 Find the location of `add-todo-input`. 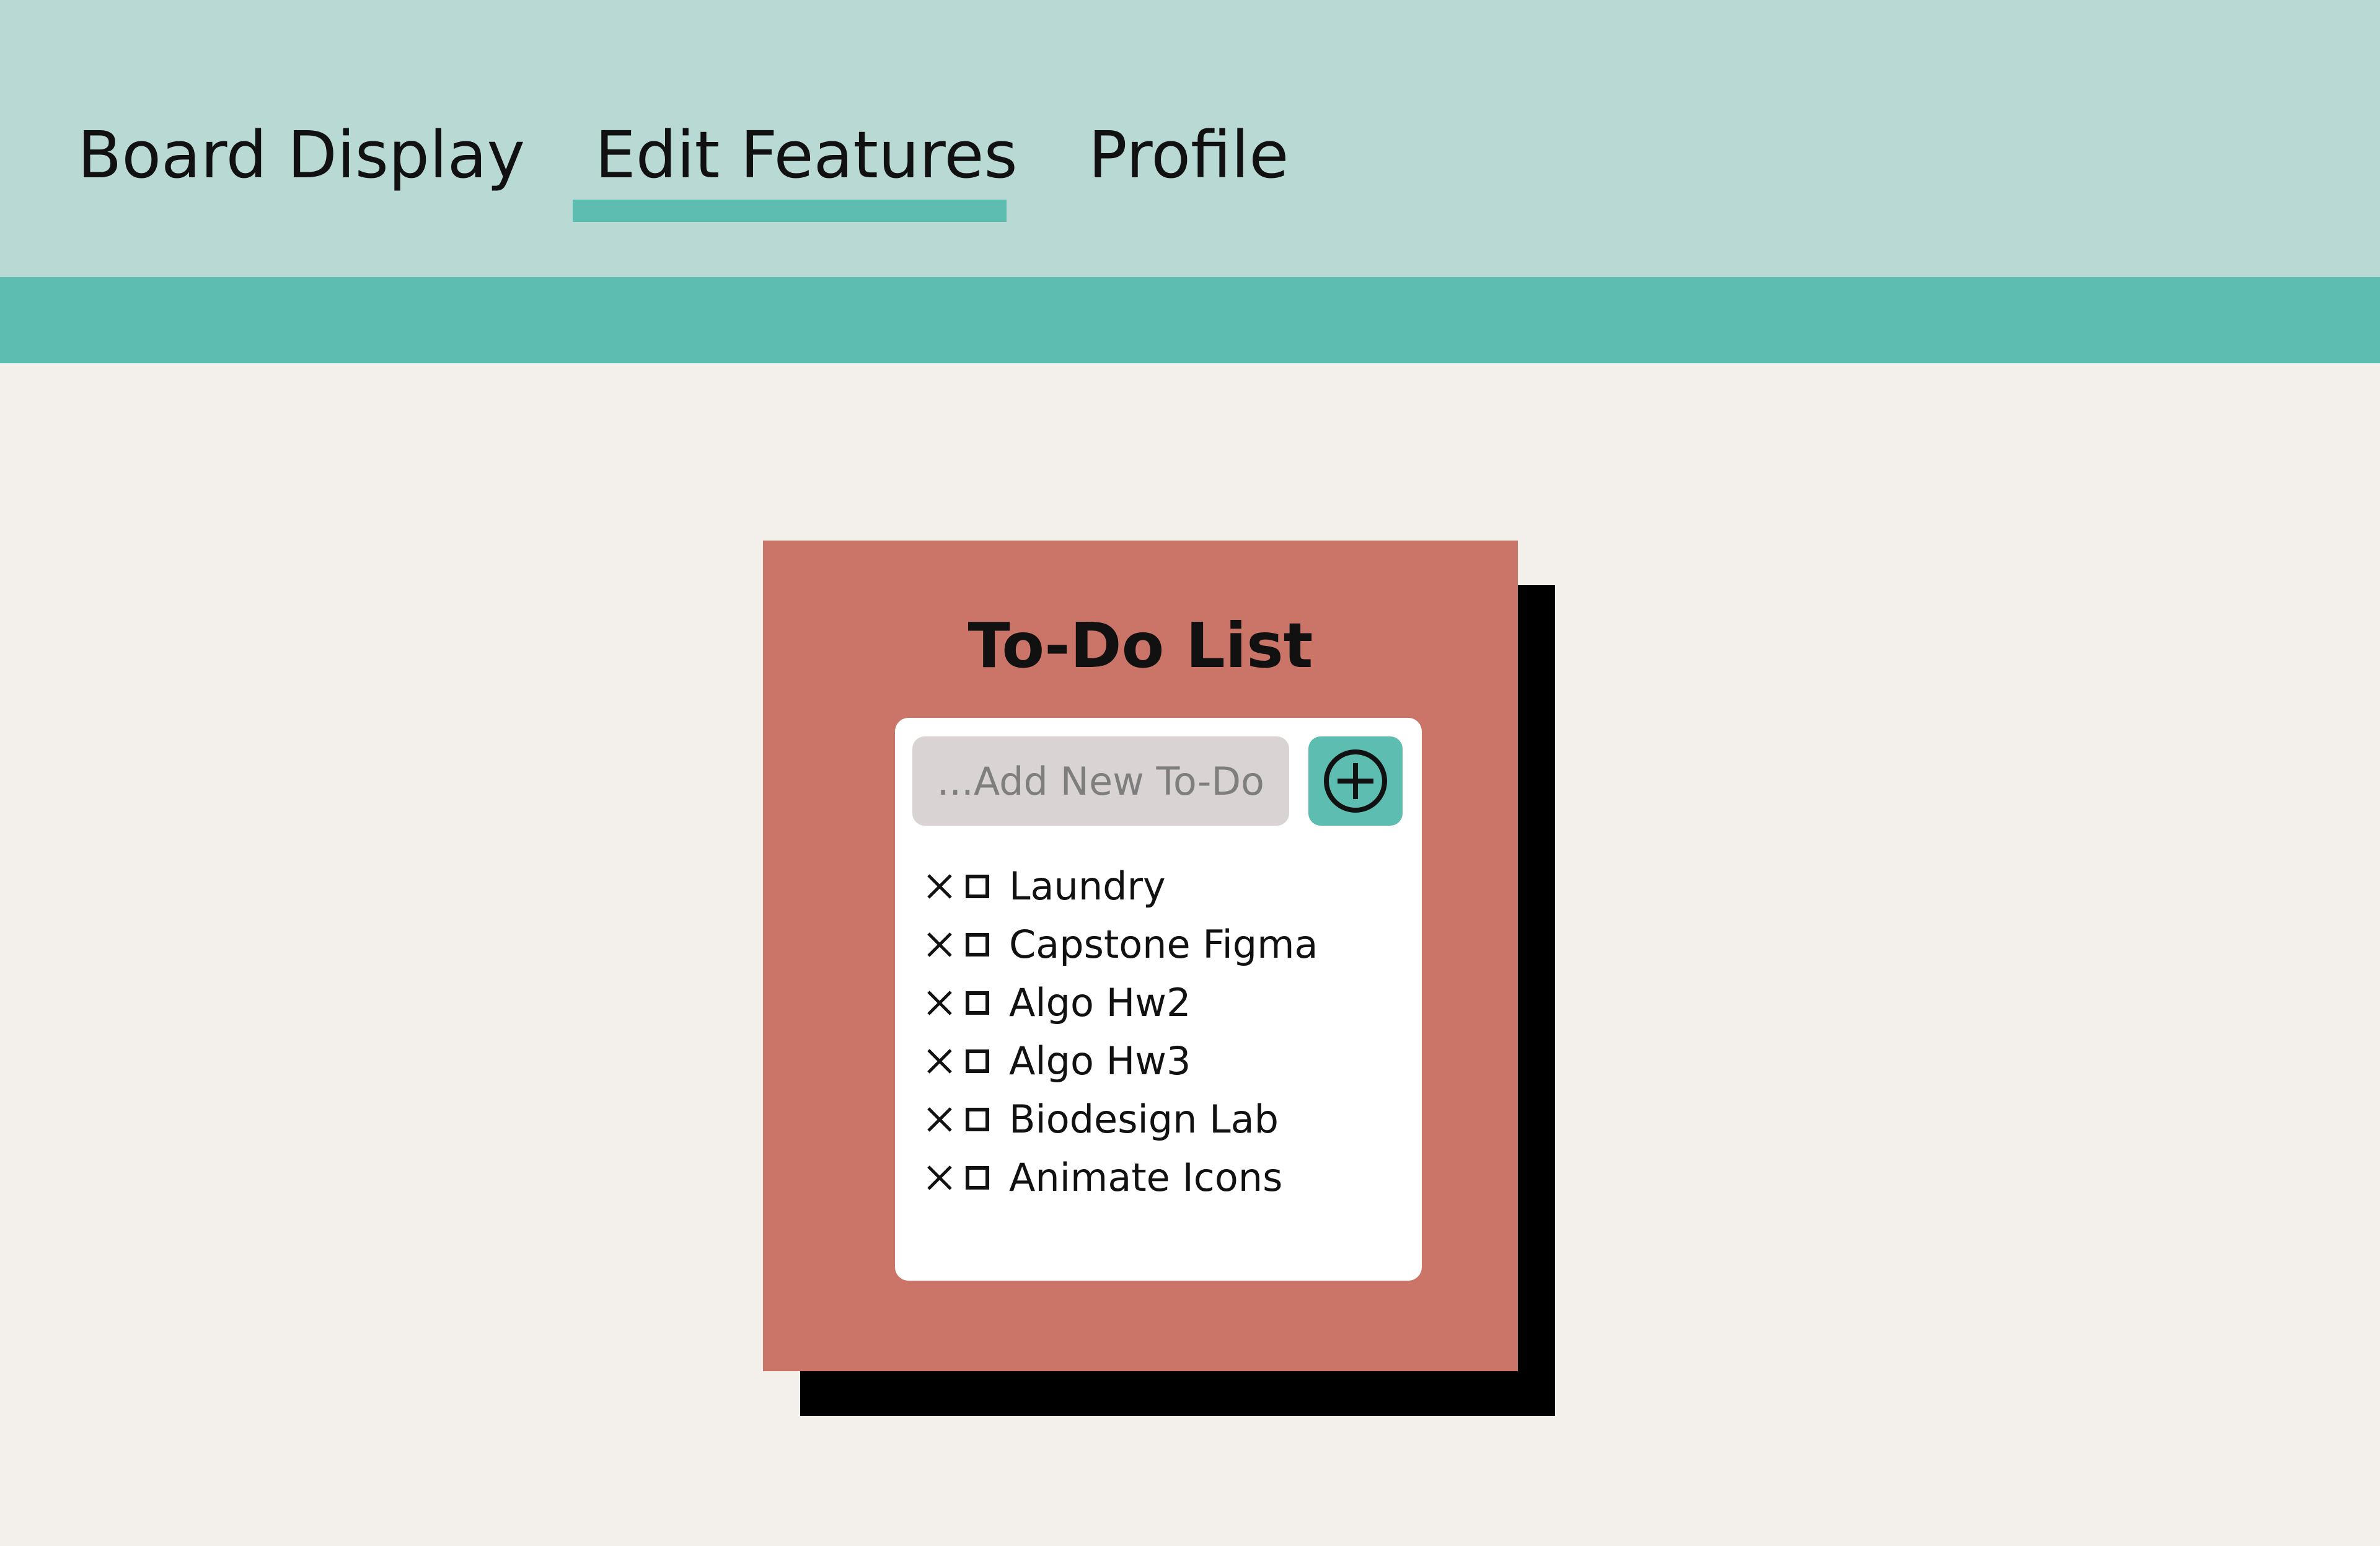

add-todo-input is located at coordinates (1100, 781).